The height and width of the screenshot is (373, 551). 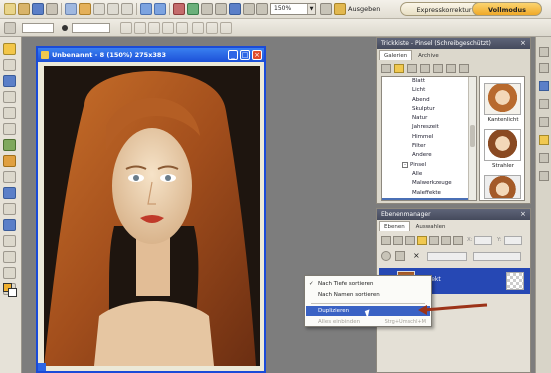 What do you see at coordinates (52, 9) in the screenshot?
I see `print-icon` at bounding box center [52, 9].